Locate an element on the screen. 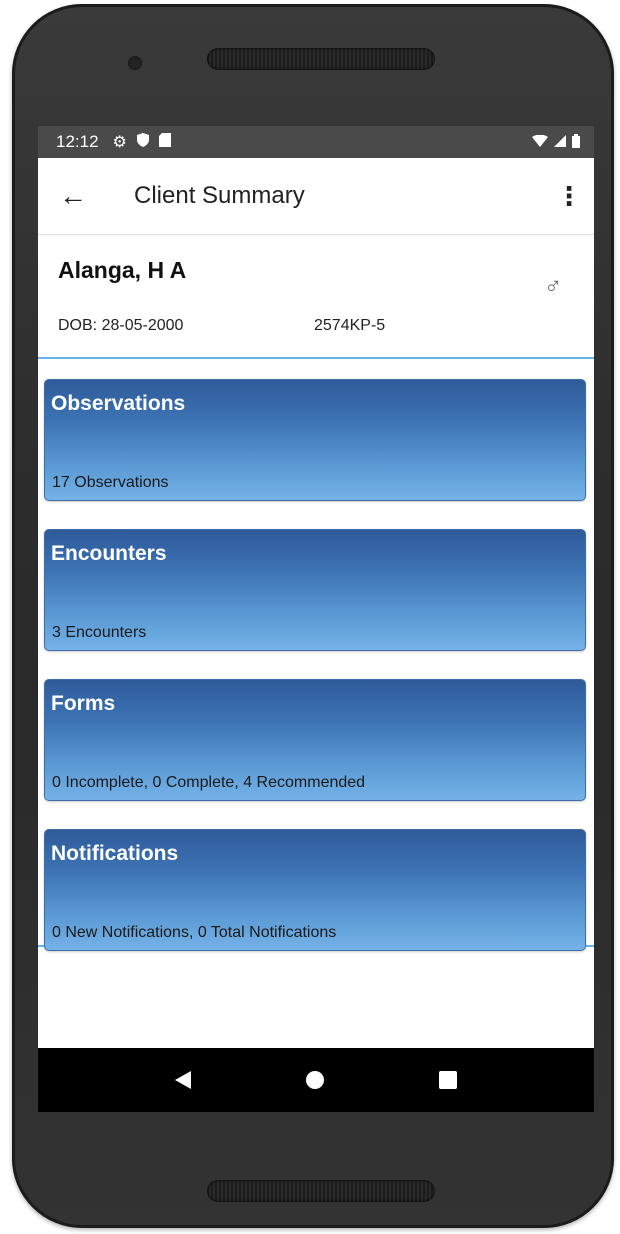 The image size is (620, 1234). bottom-speaker is located at coordinates (321, 1191).